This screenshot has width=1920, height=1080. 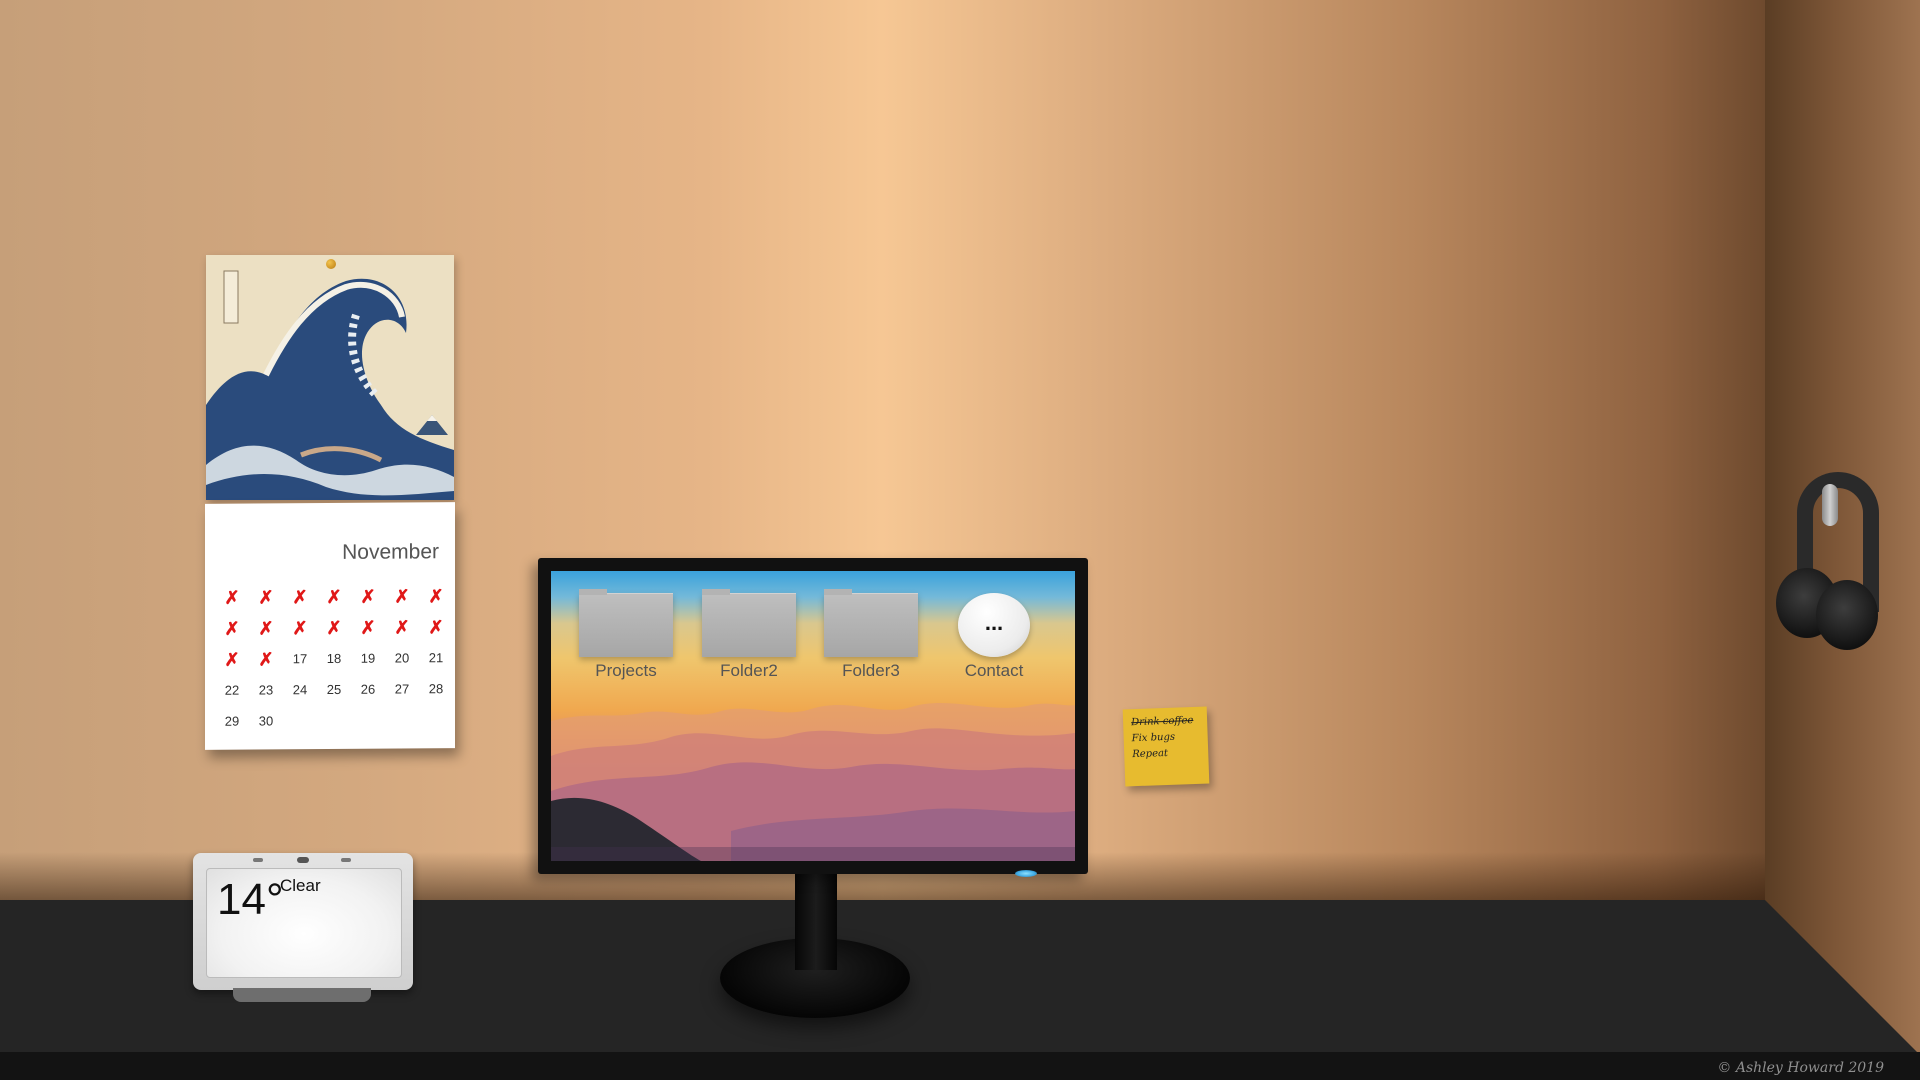 What do you see at coordinates (331, 264) in the screenshot?
I see `pushpin-icon` at bounding box center [331, 264].